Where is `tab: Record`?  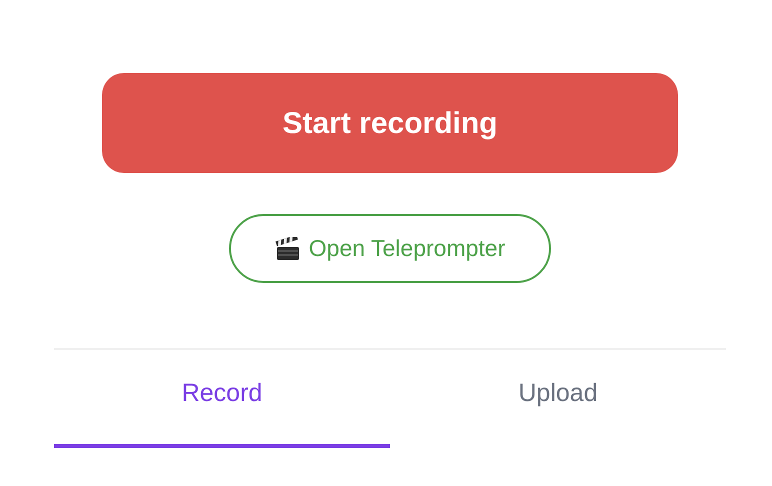
tab: Record is located at coordinates (222, 399).